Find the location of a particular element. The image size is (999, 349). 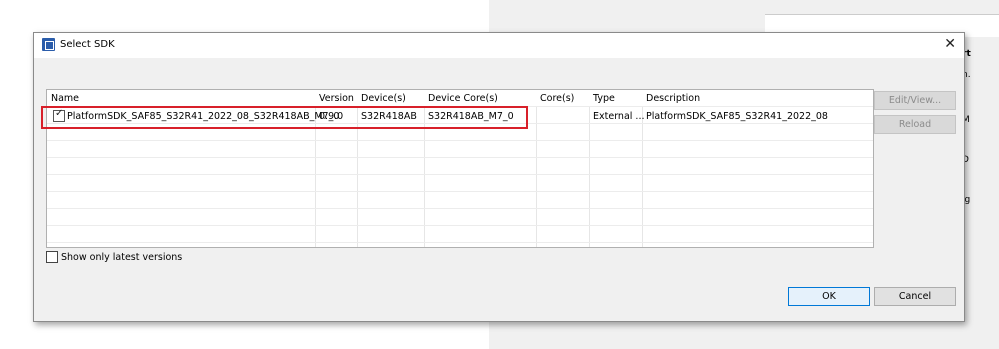

dialog-title: Select SDK is located at coordinates (87, 44).